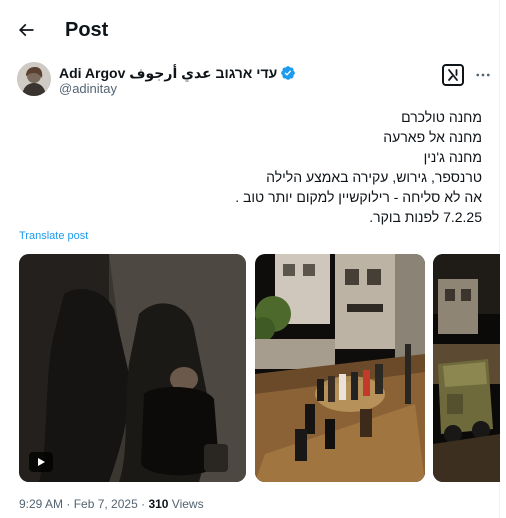  Describe the element at coordinates (452, 157) in the screenshot. I see `tweet-line: מחנה ג'נין` at that location.